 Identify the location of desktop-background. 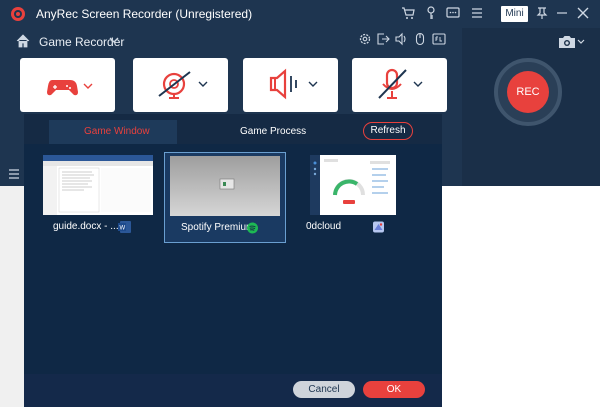
(12, 296).